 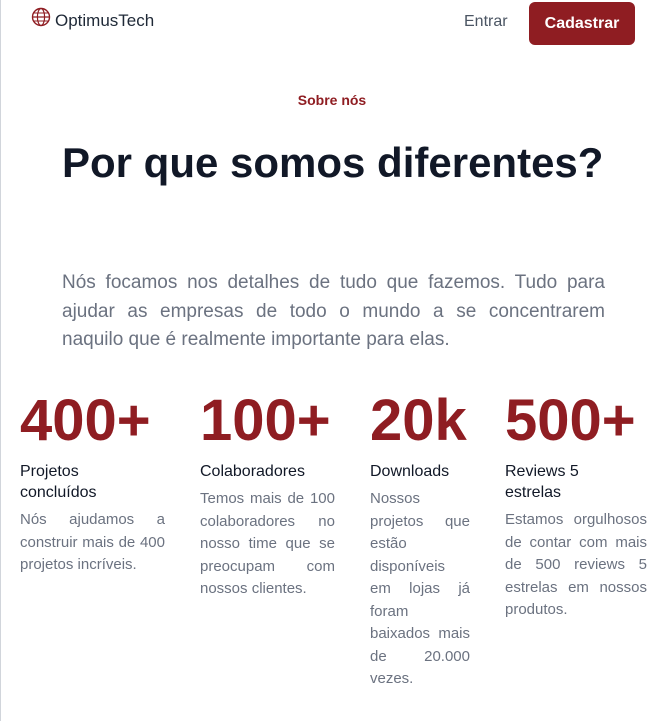 I want to click on stat-value: 400+, so click(x=85, y=420).